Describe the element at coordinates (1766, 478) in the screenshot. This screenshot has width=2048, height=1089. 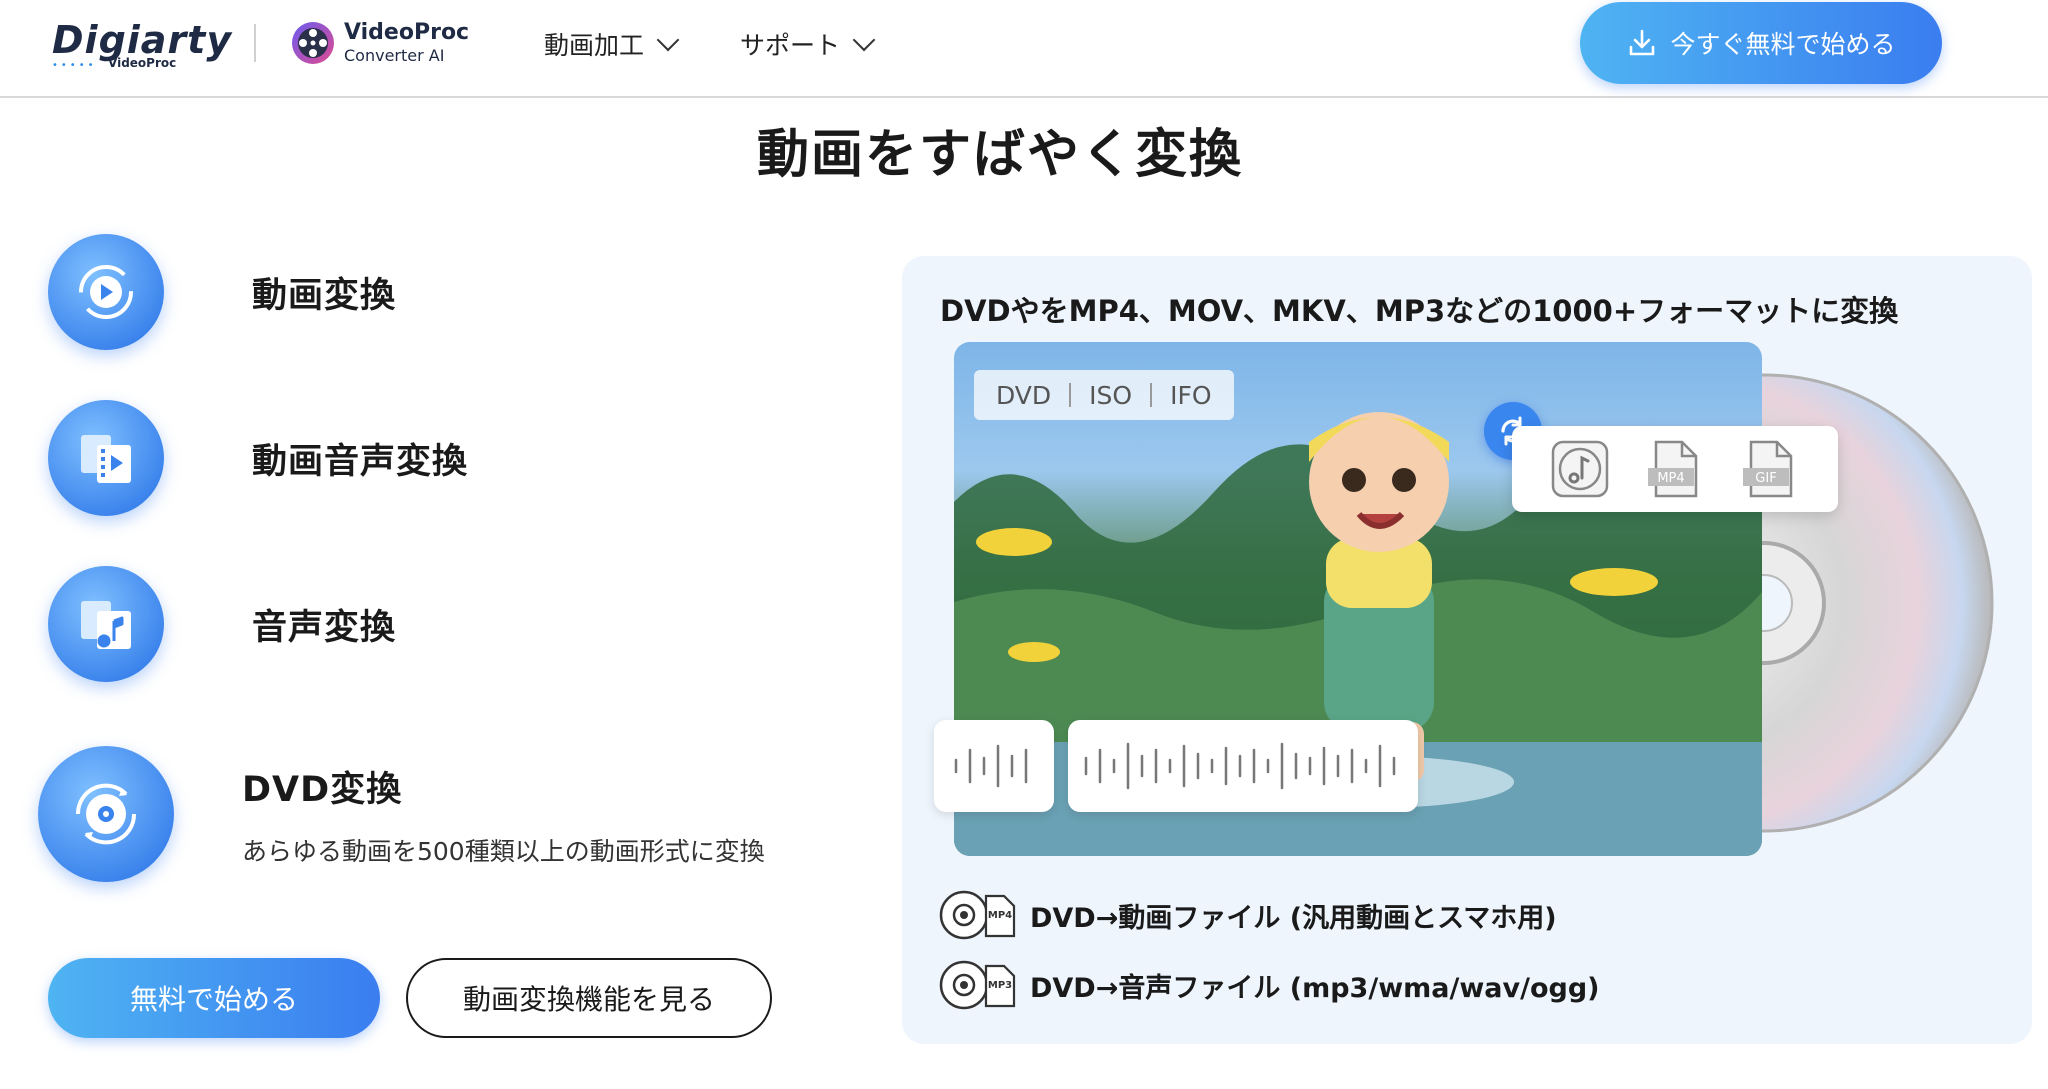
I see `gif-file-label: GIF` at that location.